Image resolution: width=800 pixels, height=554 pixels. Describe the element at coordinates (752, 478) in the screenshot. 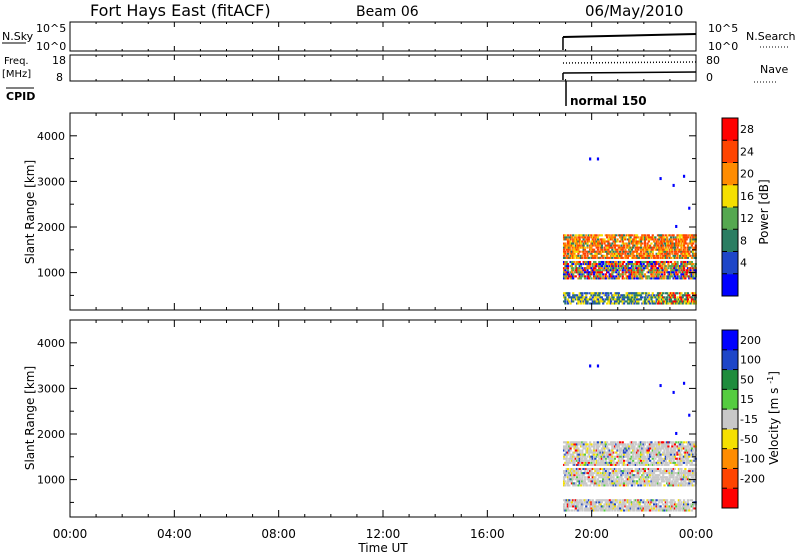

I see `colorbar-tick-label: -200` at that location.